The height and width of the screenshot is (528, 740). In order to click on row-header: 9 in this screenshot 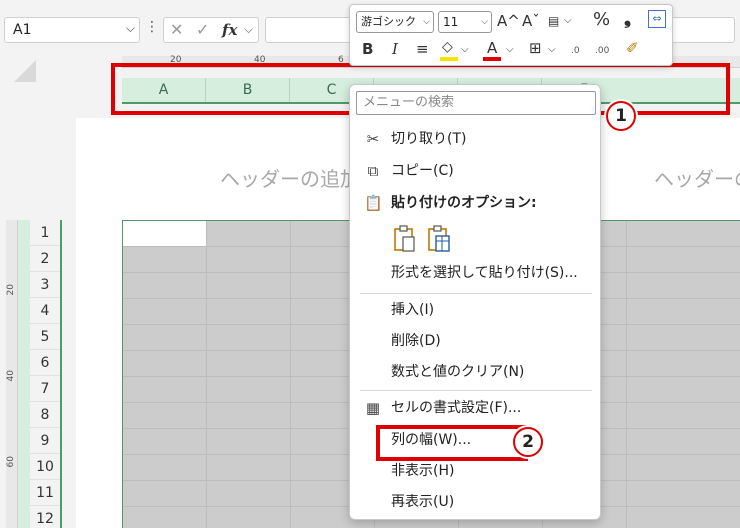, I will do `click(45, 441)`.